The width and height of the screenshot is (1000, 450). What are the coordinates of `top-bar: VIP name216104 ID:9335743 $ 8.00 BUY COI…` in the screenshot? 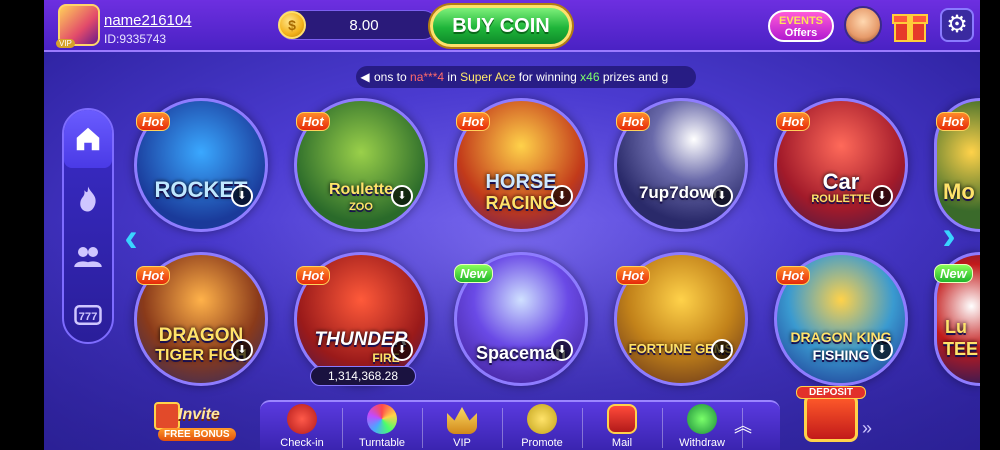 It's located at (512, 26).